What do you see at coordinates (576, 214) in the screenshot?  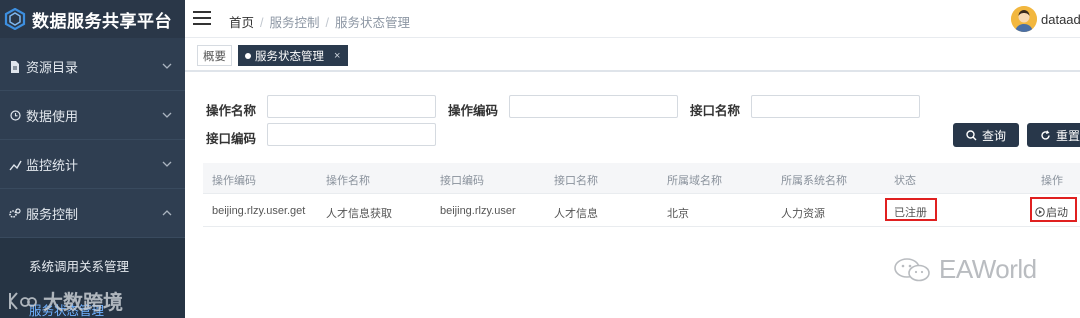 I see `cell-iface-name: 人才信息` at bounding box center [576, 214].